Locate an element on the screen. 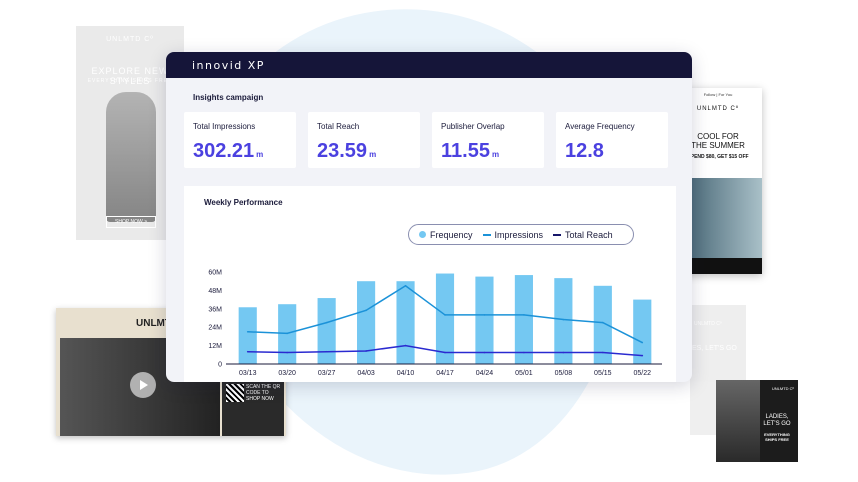 This screenshot has width=858, height=482. qr-code-icon is located at coordinates (235, 393).